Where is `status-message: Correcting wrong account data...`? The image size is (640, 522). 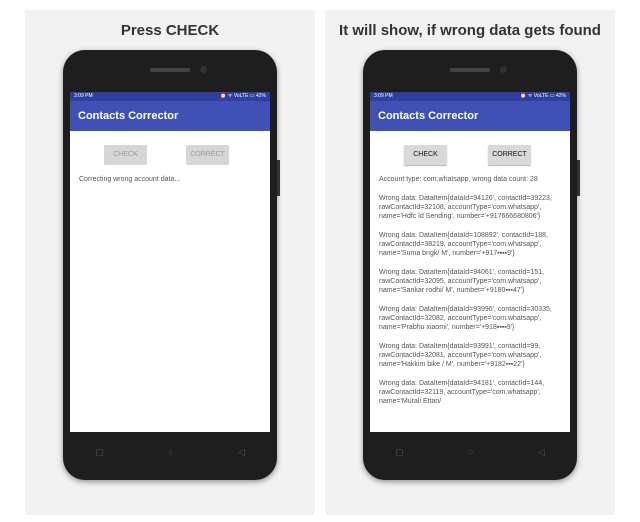 status-message: Correcting wrong account data... is located at coordinates (130, 179).